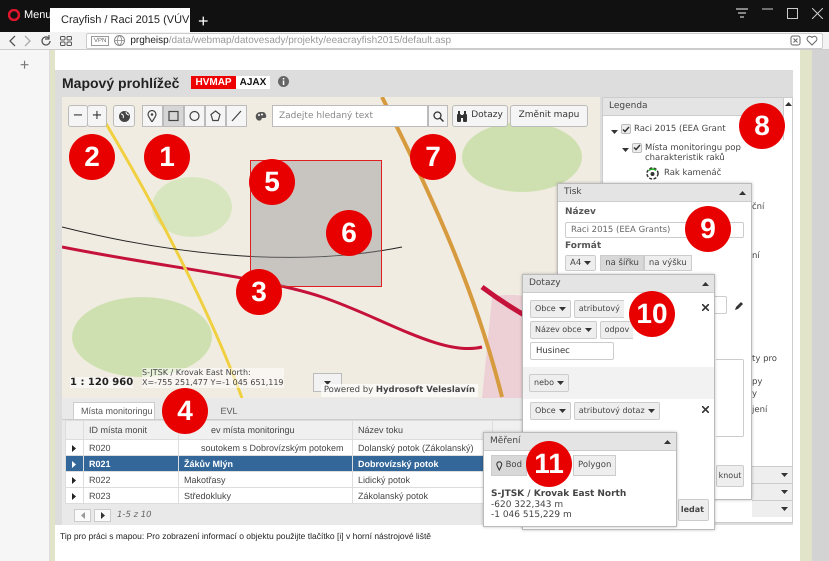  Describe the element at coordinates (599, 309) in the screenshot. I see `query-type-select: atributový` at that location.